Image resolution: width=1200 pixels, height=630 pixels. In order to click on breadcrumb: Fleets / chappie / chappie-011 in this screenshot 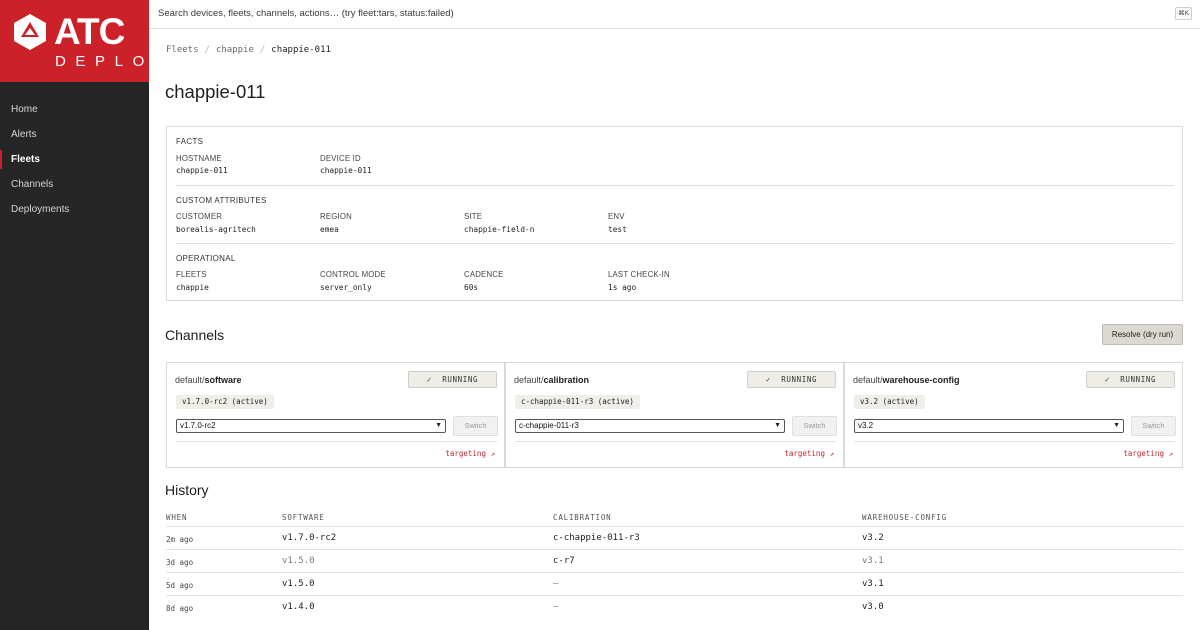, I will do `click(248, 50)`.